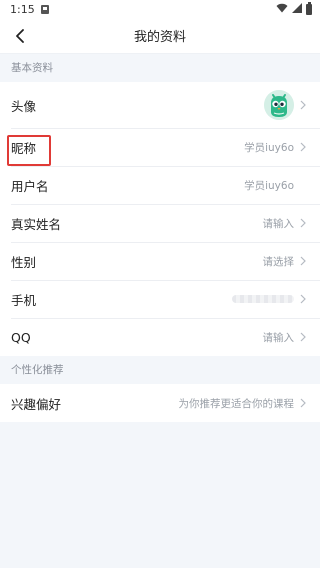  I want to click on highlight-box, so click(29, 150).